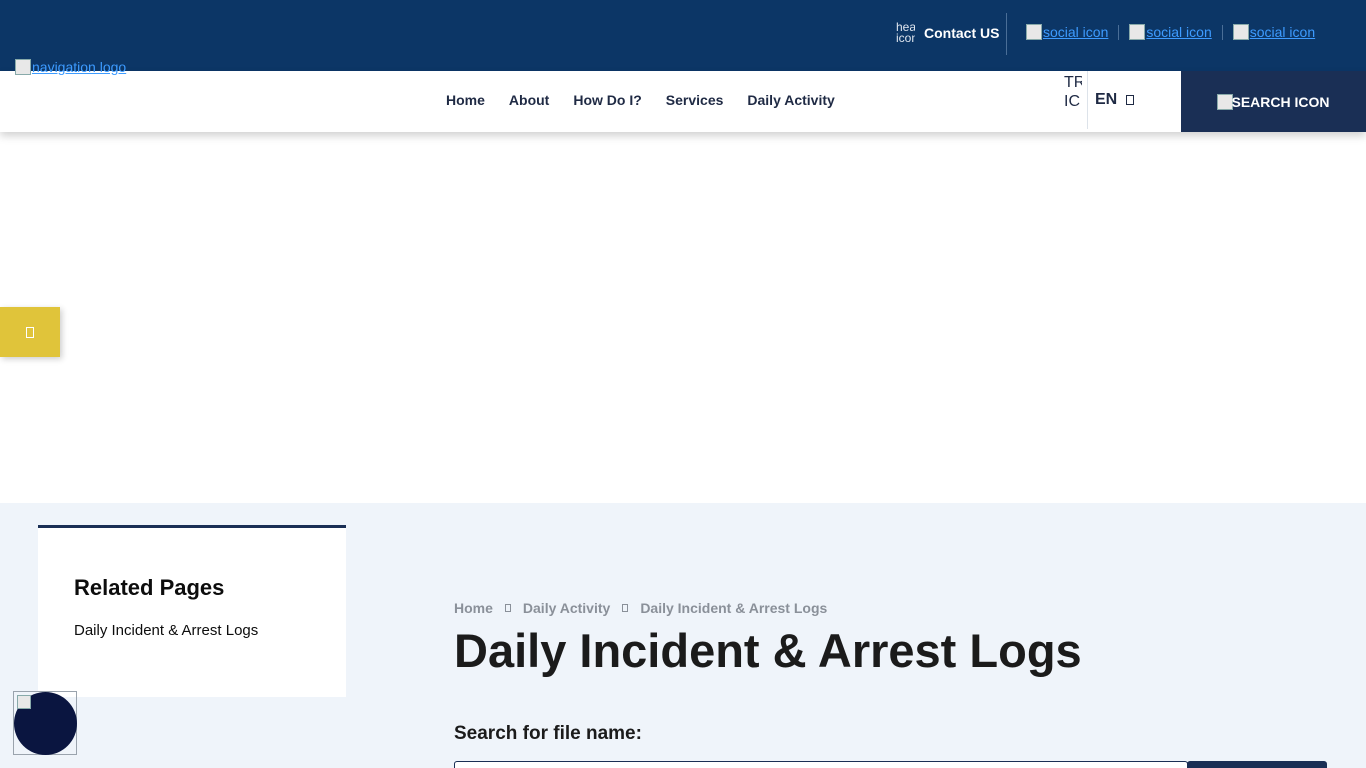 Image resolution: width=1366 pixels, height=768 pixels. What do you see at coordinates (465, 100) in the screenshot?
I see `nav-item-home: Home` at bounding box center [465, 100].